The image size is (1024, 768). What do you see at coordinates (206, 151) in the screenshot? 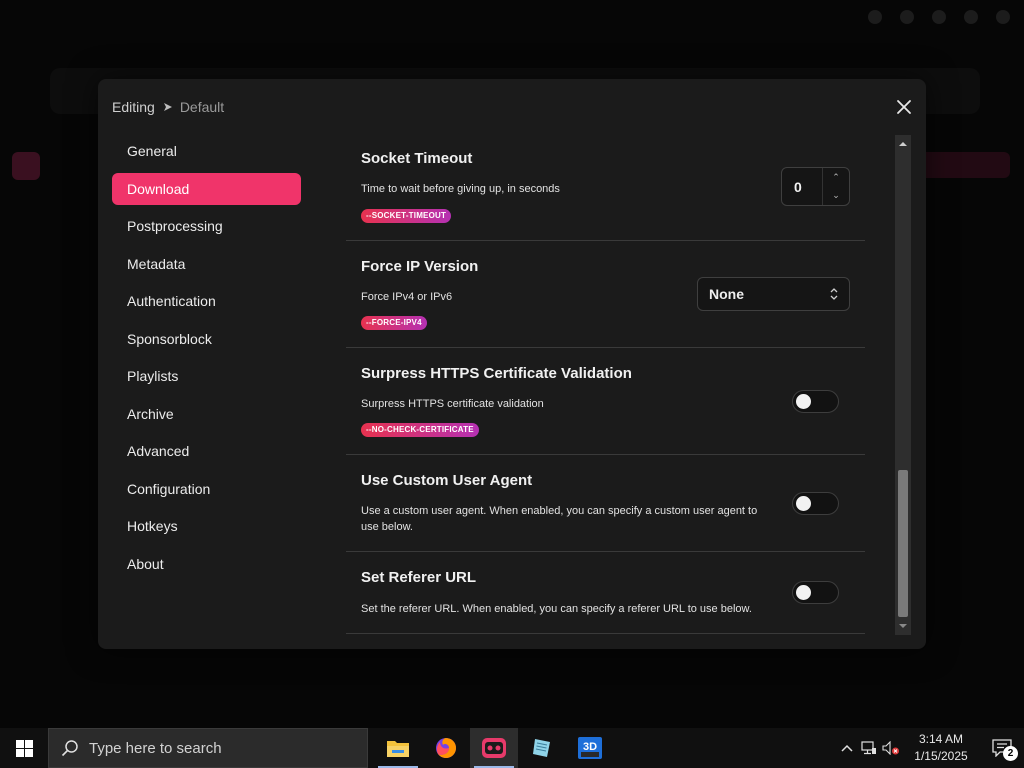
I see `sidebar-item-general: General` at bounding box center [206, 151].